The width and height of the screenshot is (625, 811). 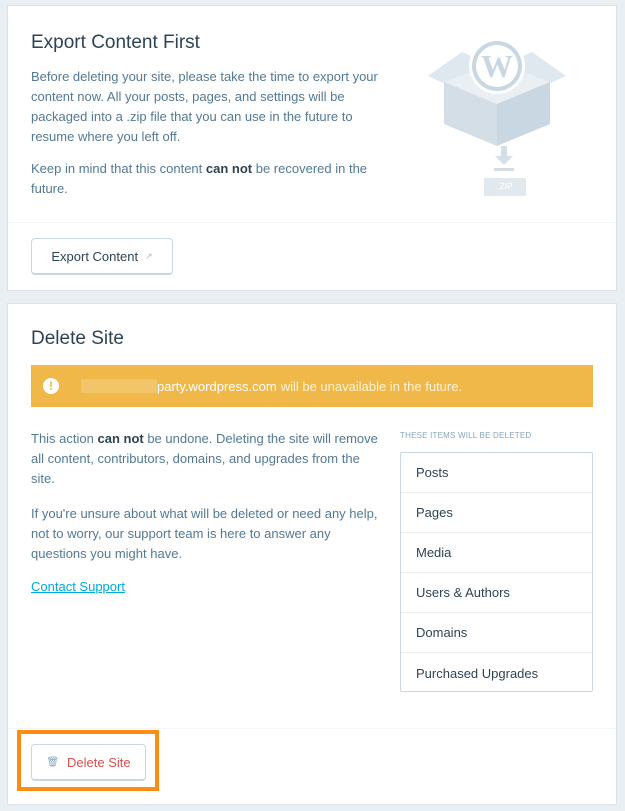 I want to click on svg-text: W, so click(x=497, y=66).